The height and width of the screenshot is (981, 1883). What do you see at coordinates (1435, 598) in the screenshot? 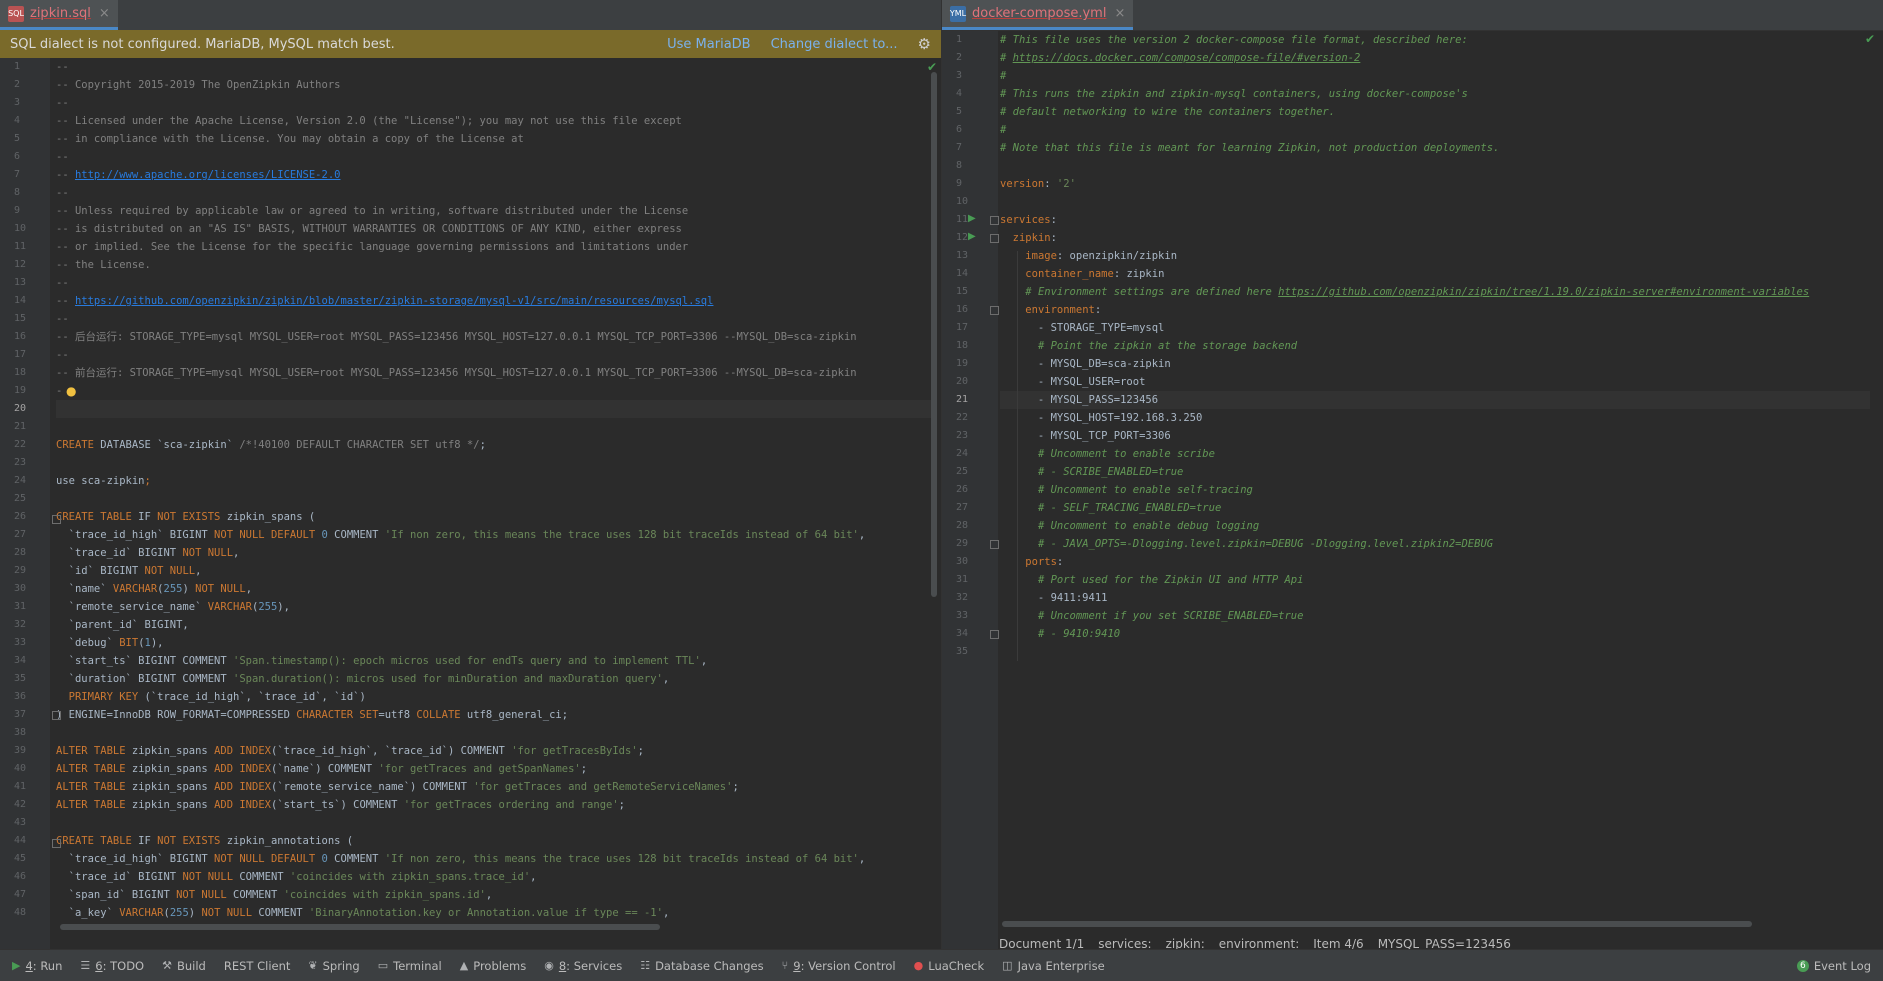
I see `code-line: - 9411:9411` at bounding box center [1435, 598].